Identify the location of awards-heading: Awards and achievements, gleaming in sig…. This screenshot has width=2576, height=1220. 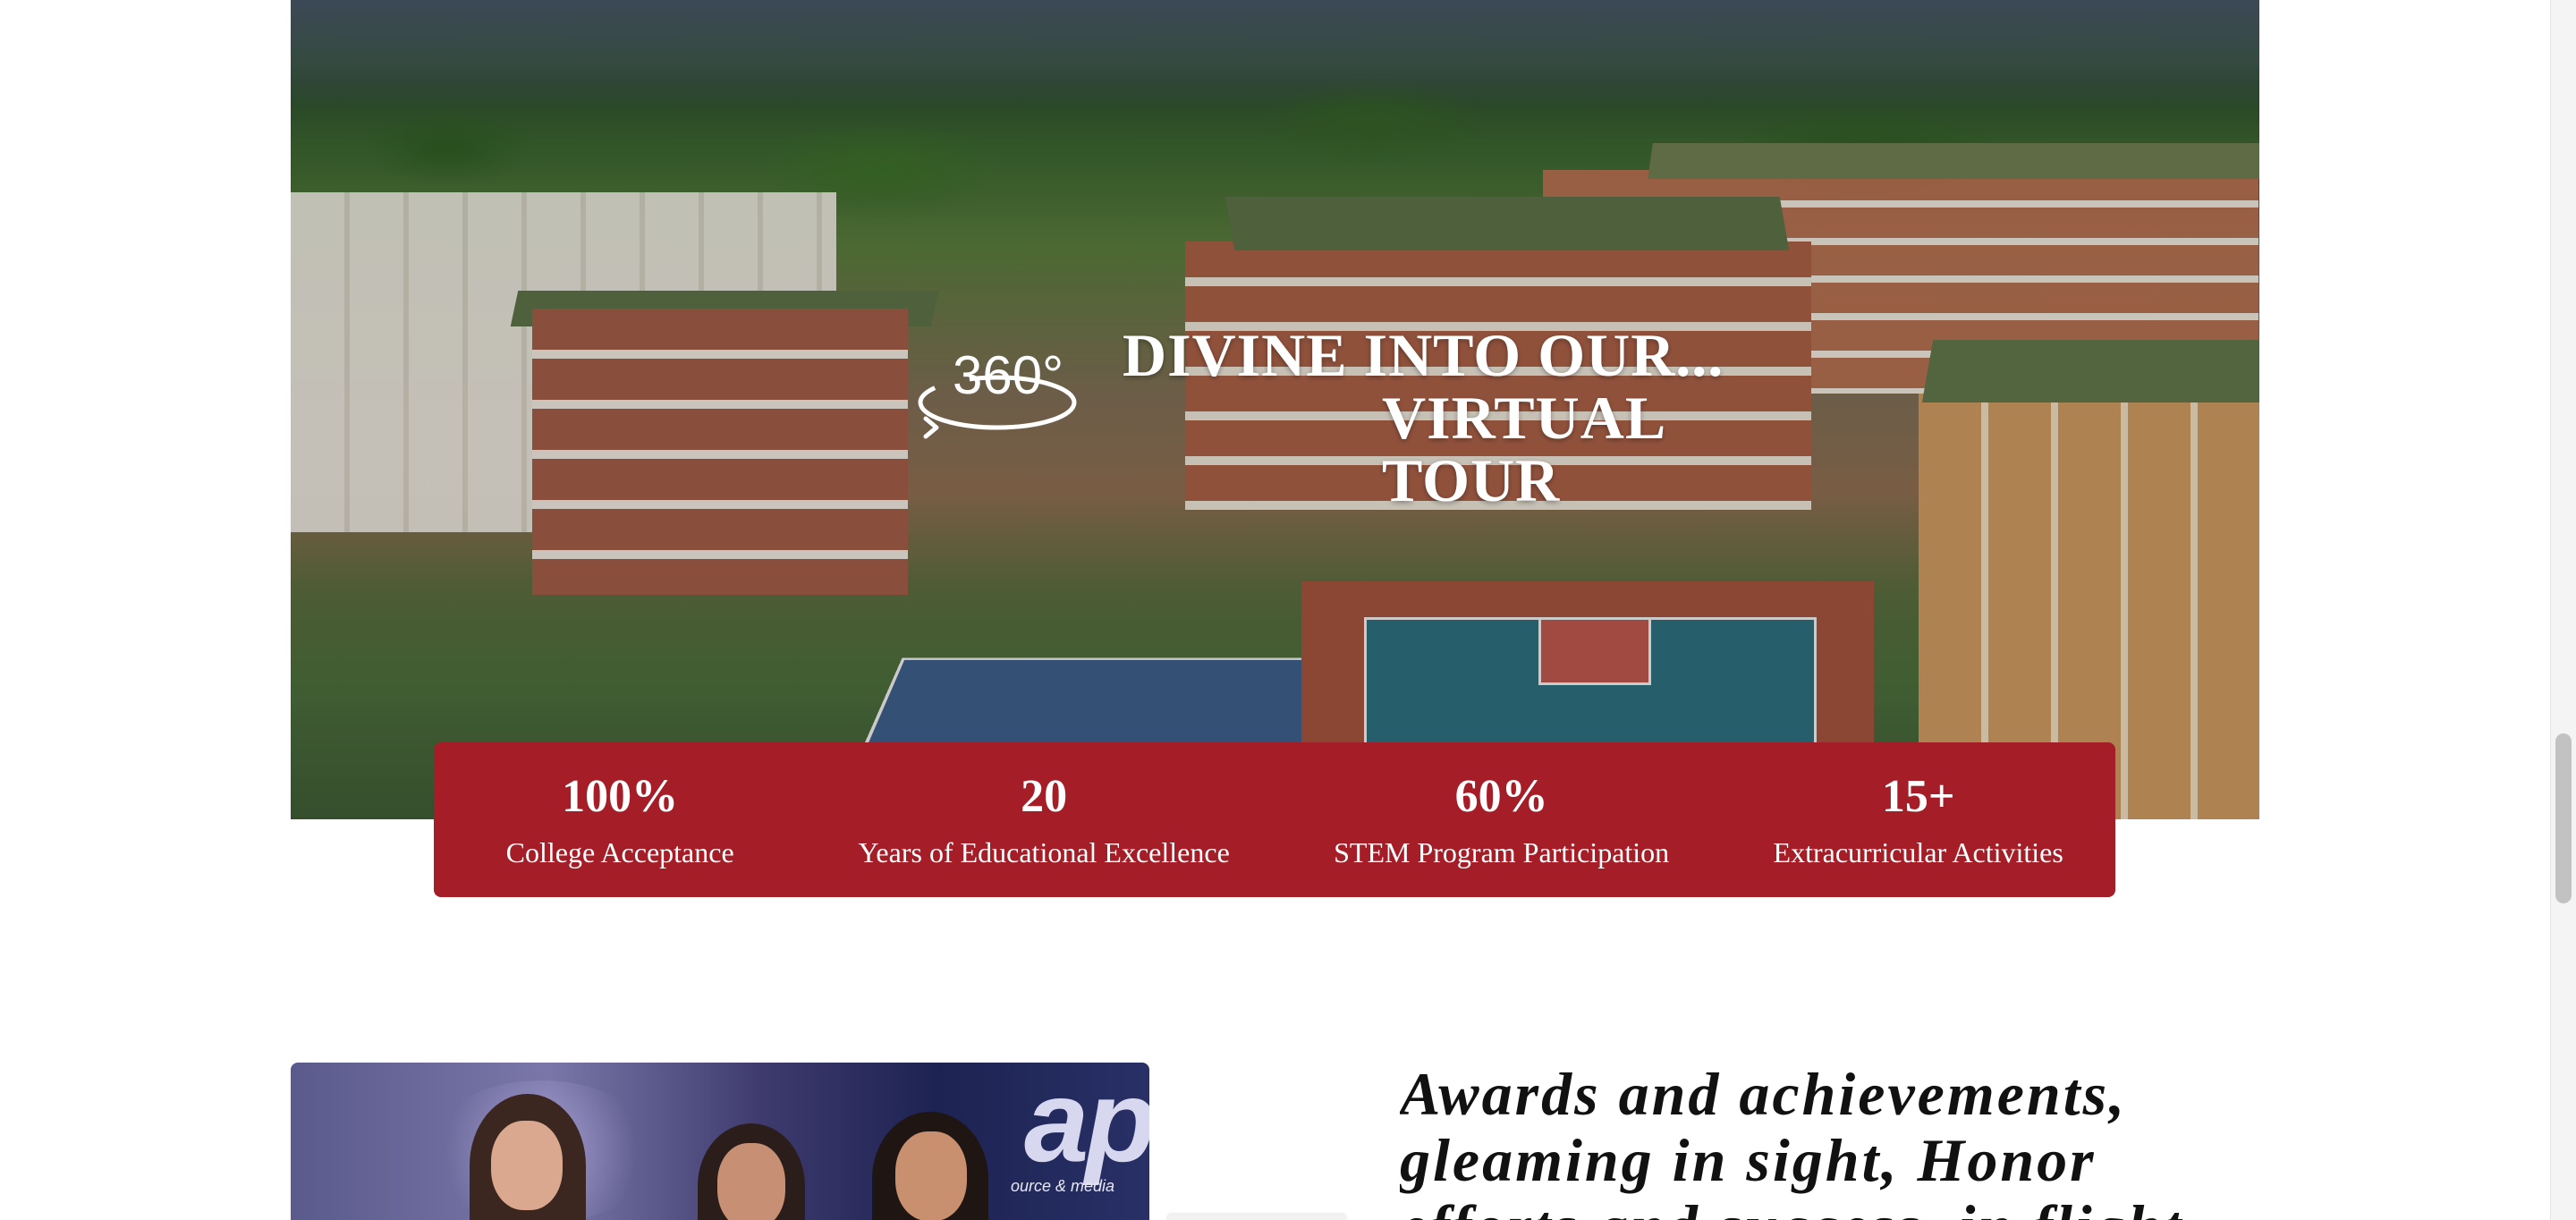
(1799, 1141).